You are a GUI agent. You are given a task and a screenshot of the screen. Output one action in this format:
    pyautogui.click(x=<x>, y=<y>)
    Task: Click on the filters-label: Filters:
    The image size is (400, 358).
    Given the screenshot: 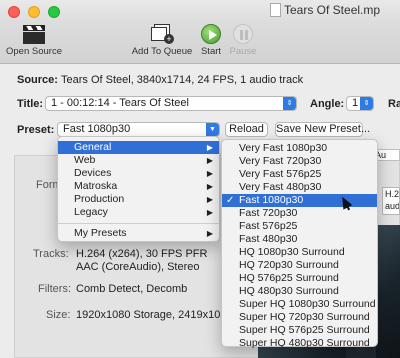 What is the action you would take?
    pyautogui.click(x=54, y=289)
    